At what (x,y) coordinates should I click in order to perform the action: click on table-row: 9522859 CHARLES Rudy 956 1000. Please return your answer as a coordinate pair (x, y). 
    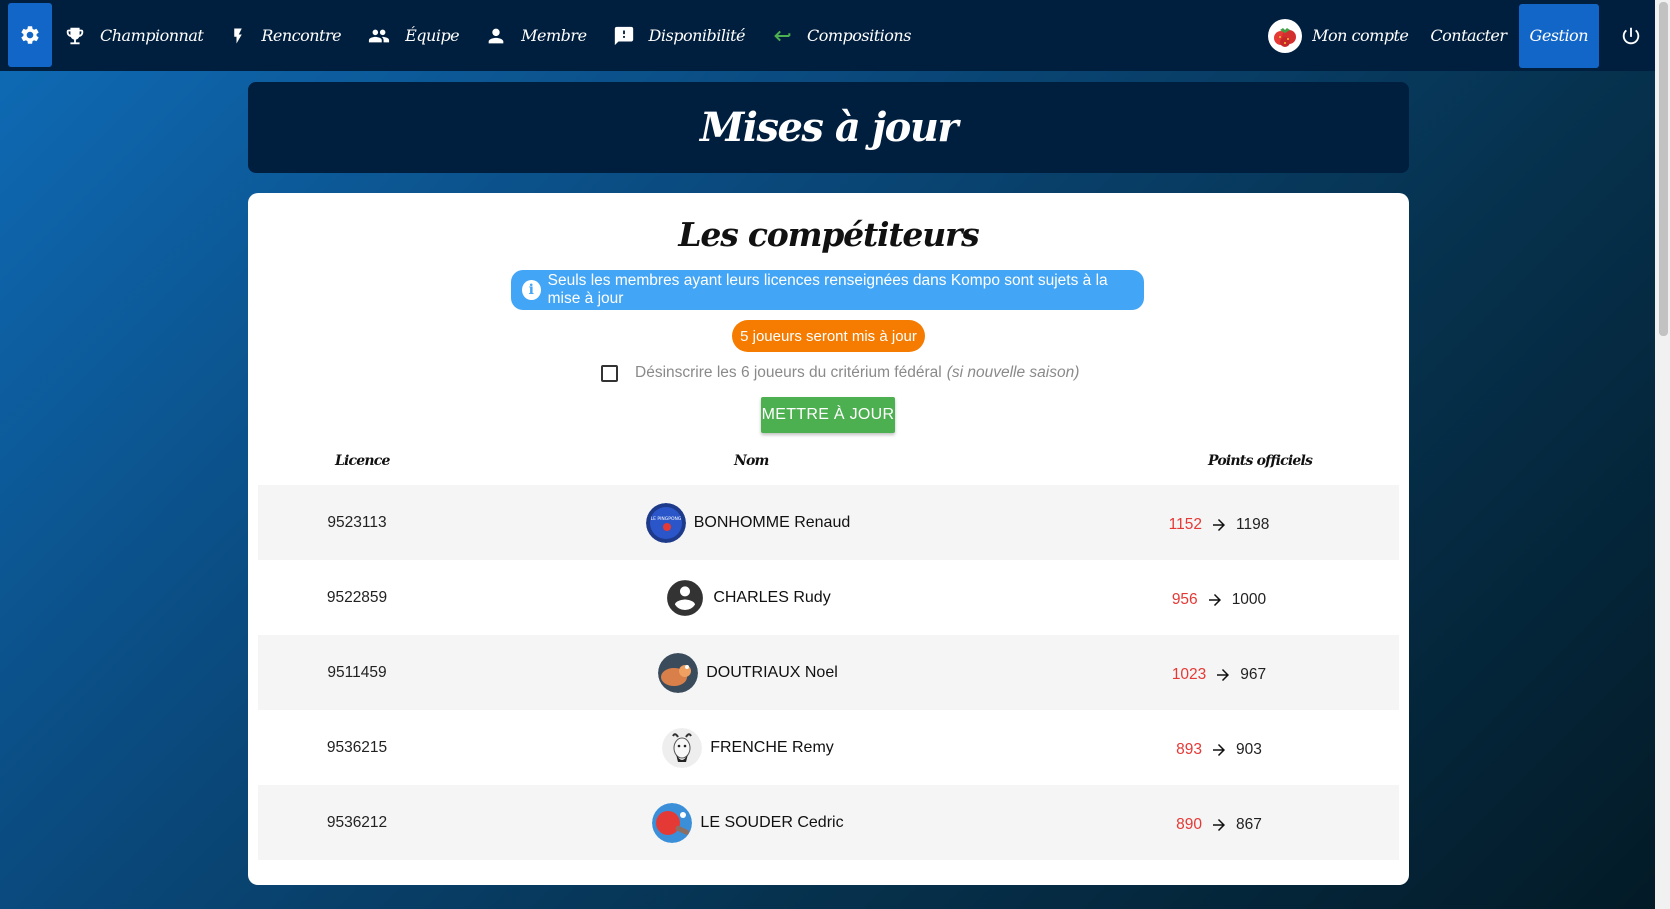
    Looking at the image, I should click on (828, 597).